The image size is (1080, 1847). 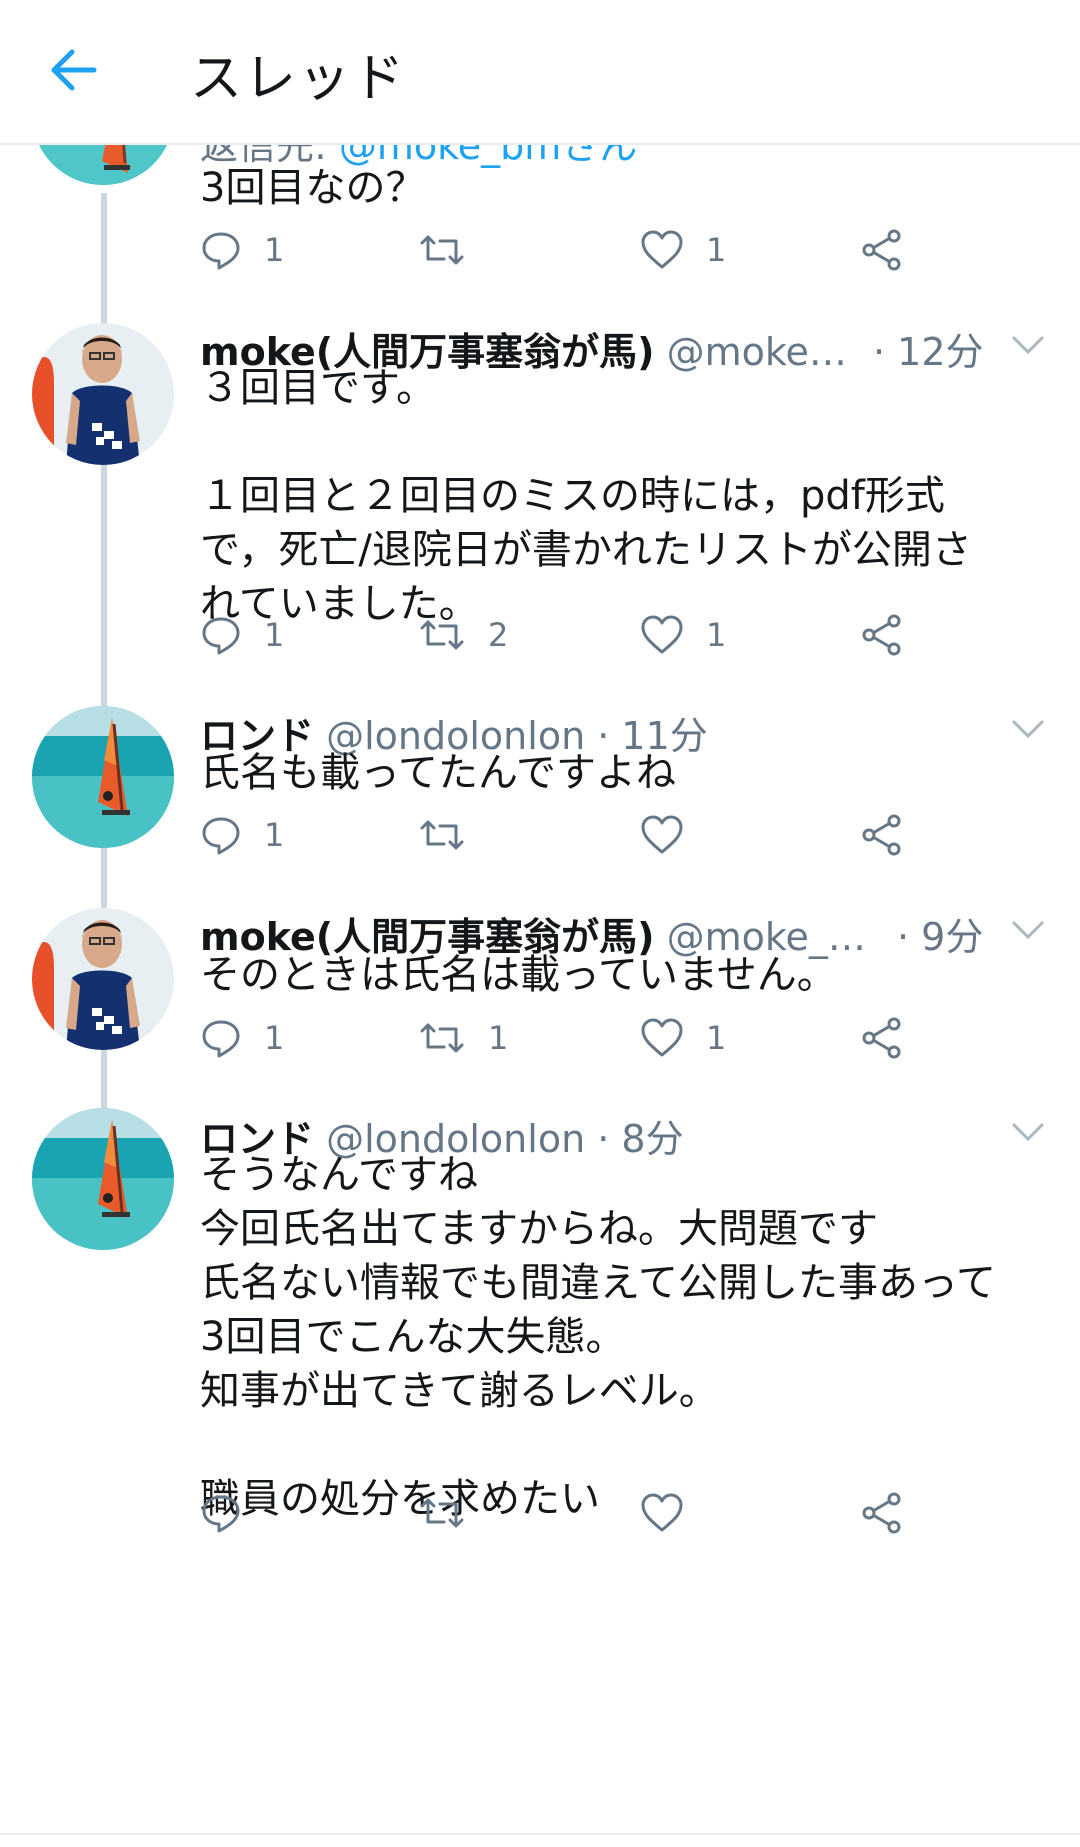 I want to click on timestamp: · 9分, so click(x=940, y=933).